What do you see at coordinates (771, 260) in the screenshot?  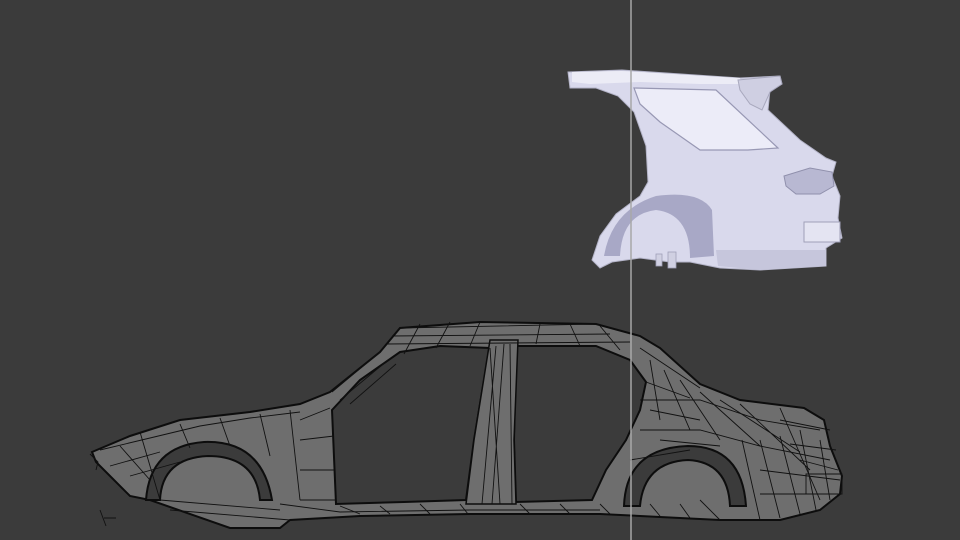 I see `rear-quarter-panel-sill` at bounding box center [771, 260].